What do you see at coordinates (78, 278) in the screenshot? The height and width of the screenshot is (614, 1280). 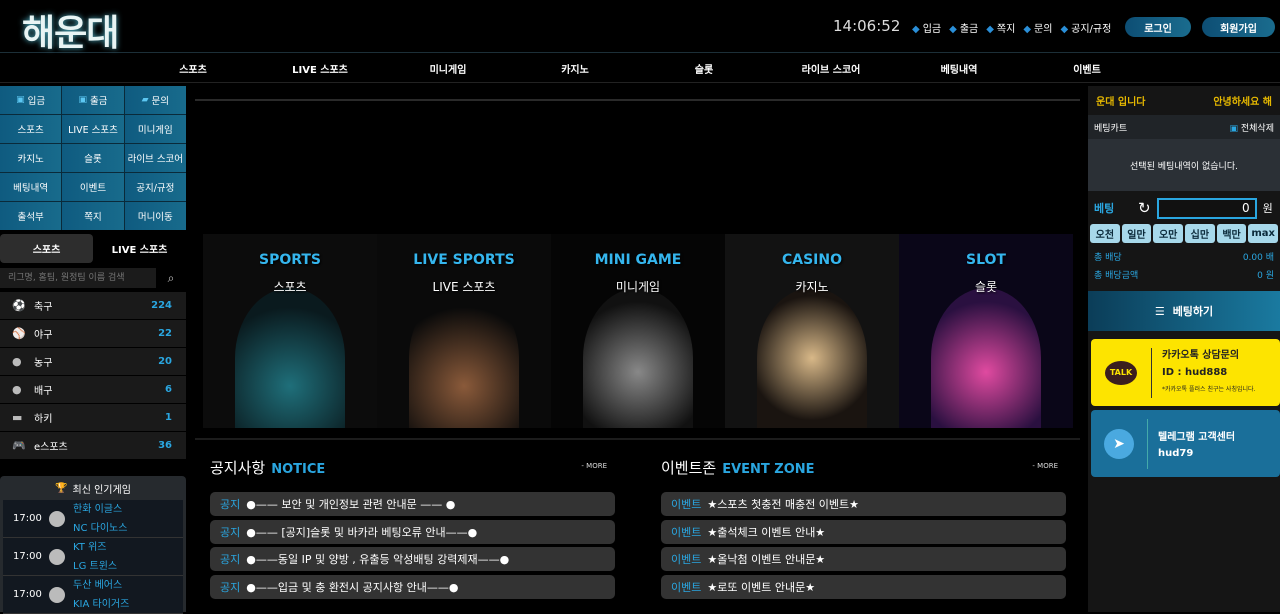 I see `search-input` at bounding box center [78, 278].